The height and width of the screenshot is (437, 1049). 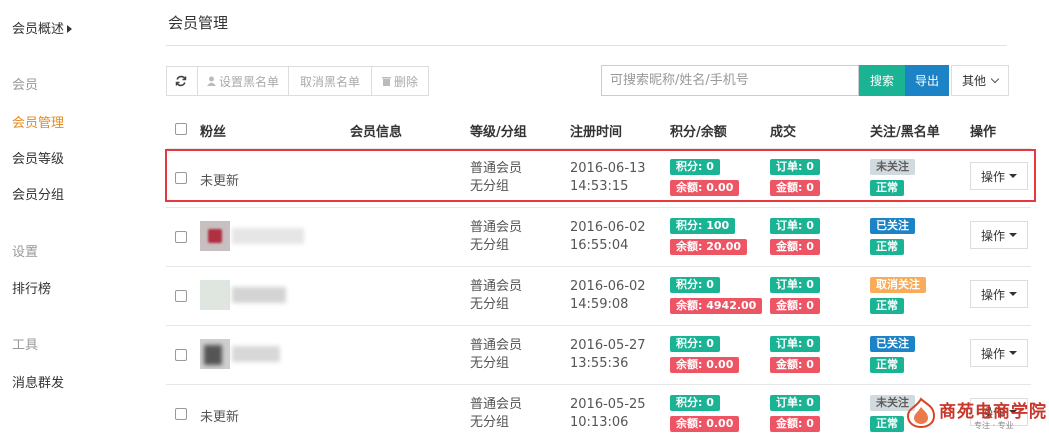 What do you see at coordinates (256, 354) in the screenshot?
I see `fan-name-blurred` at bounding box center [256, 354].